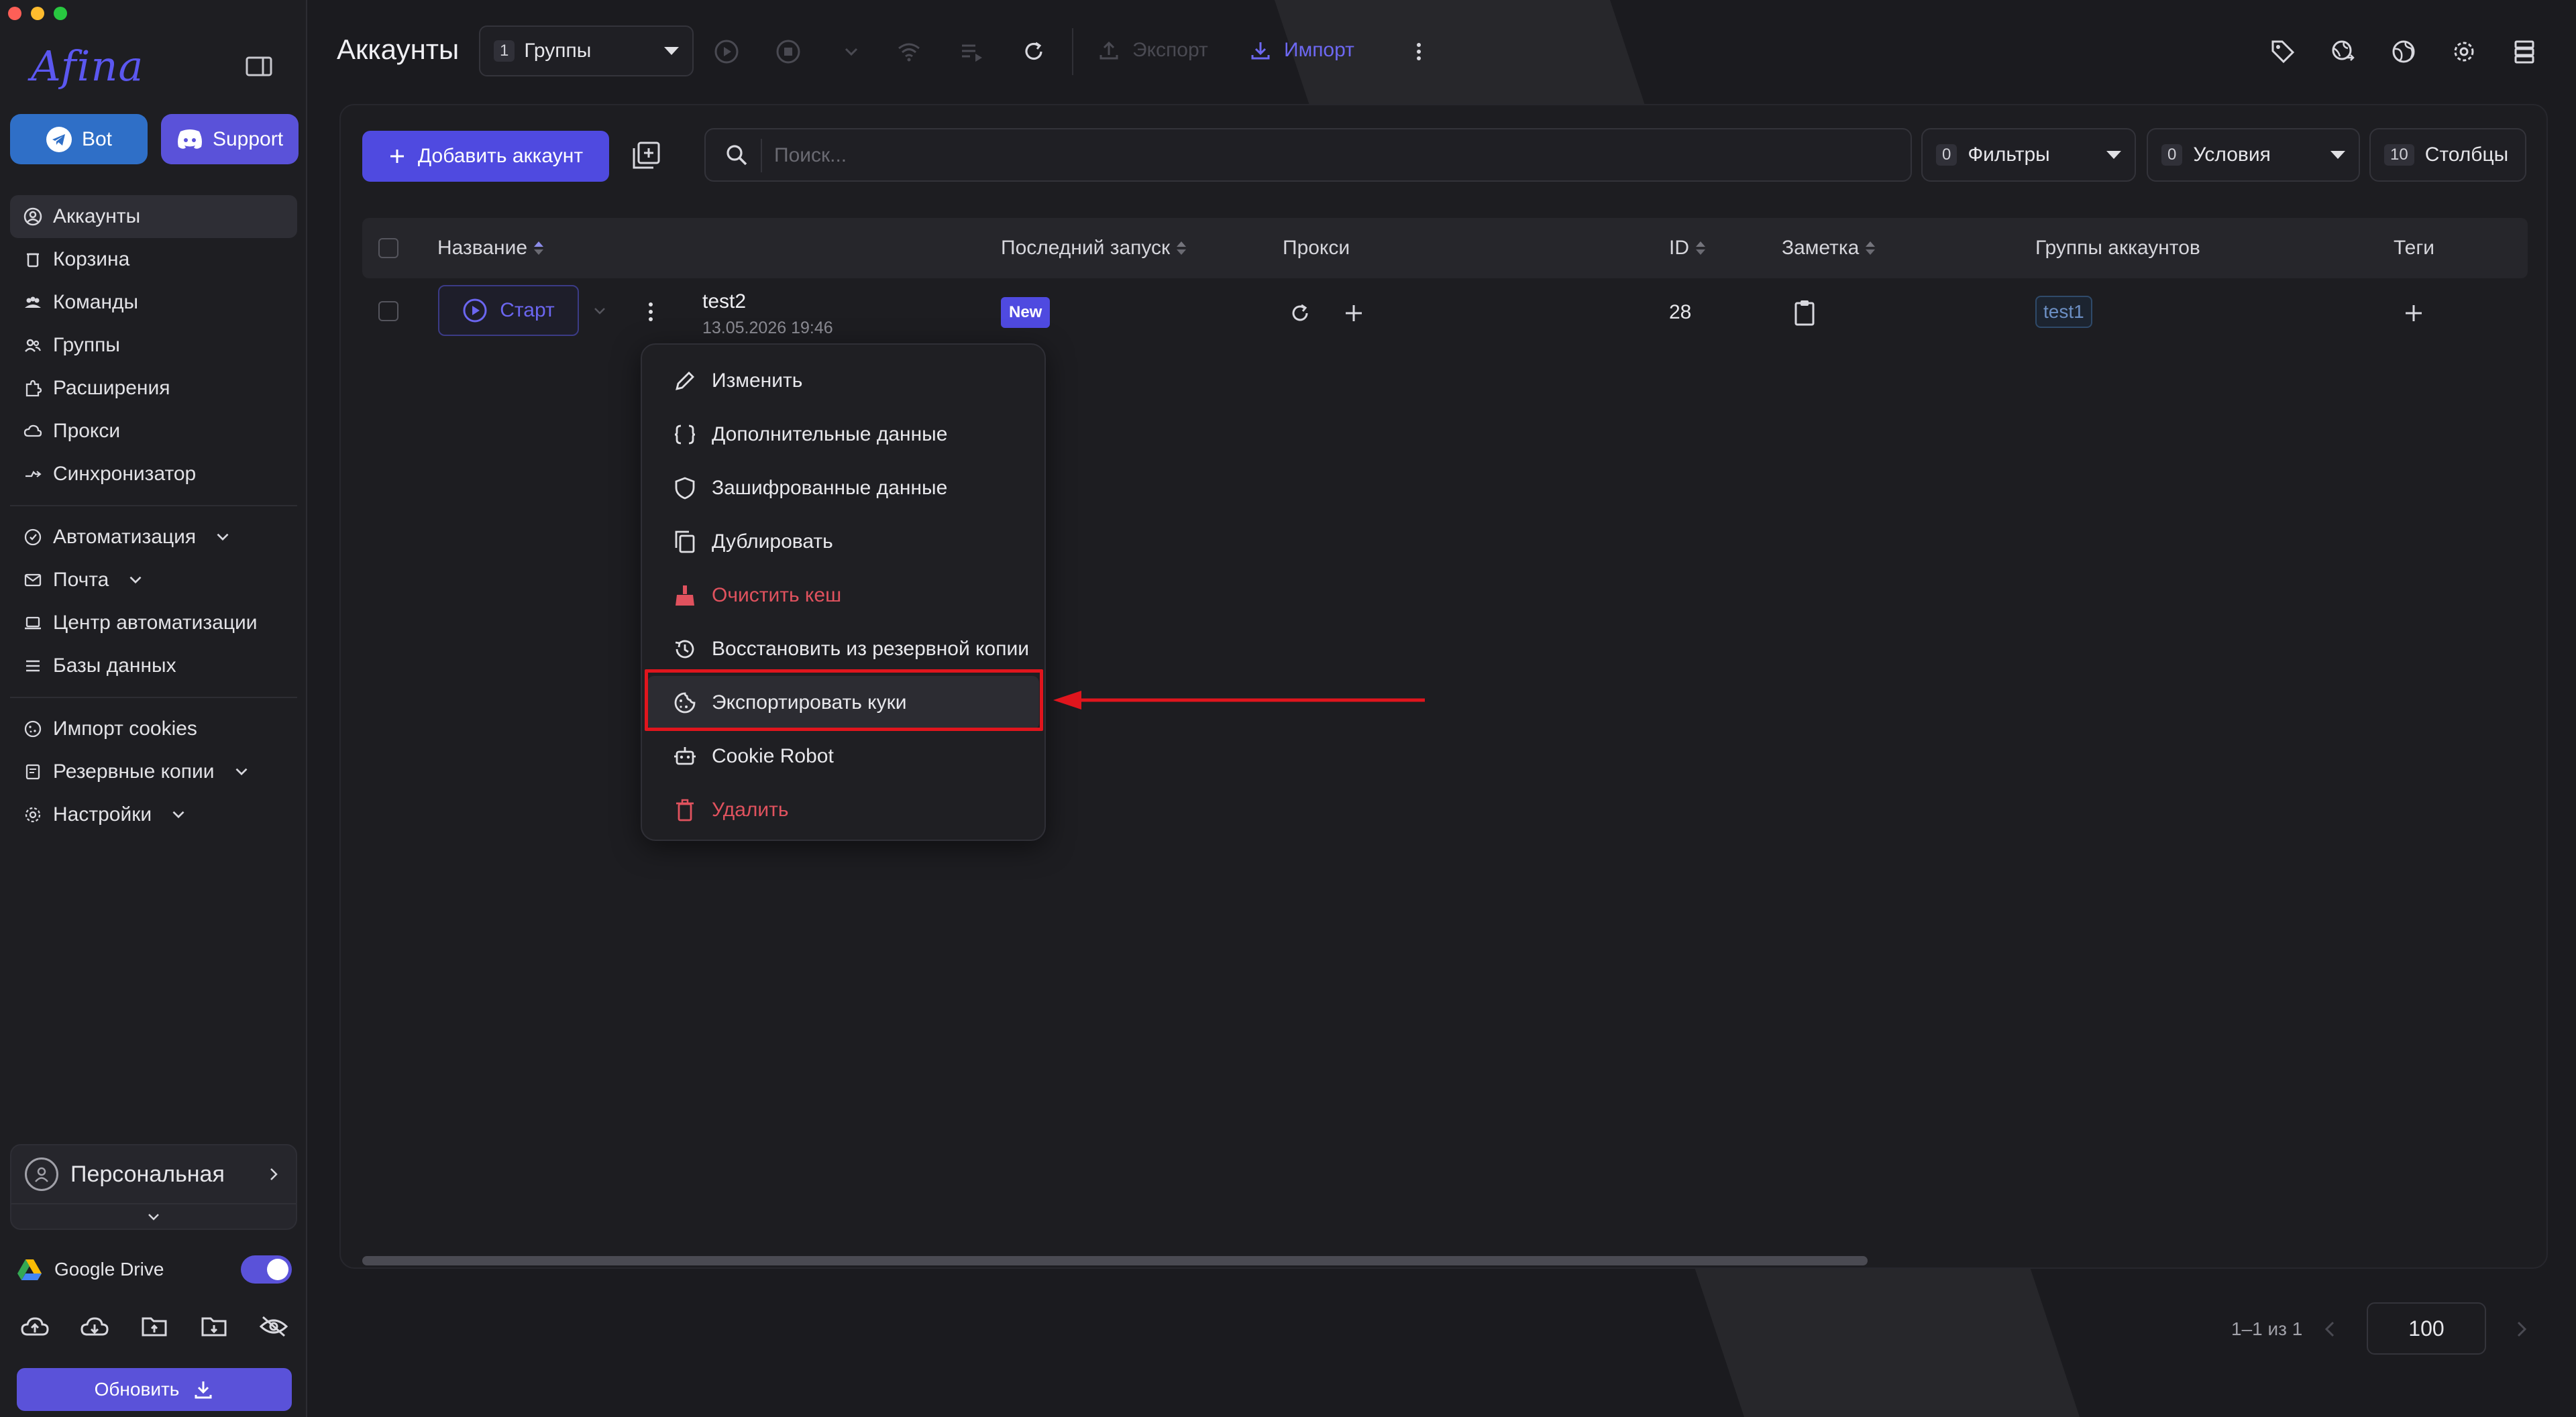  Describe the element at coordinates (2403, 51) in the screenshot. I see `globe-icon` at that location.